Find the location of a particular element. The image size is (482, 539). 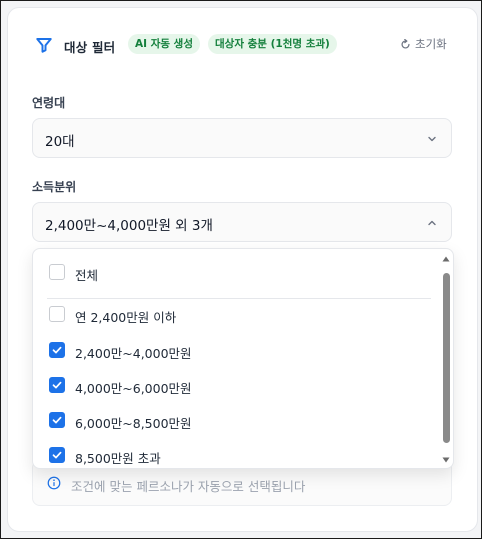

income-option-2400-4000: 2,400만~4,000만원 is located at coordinates (233, 351).